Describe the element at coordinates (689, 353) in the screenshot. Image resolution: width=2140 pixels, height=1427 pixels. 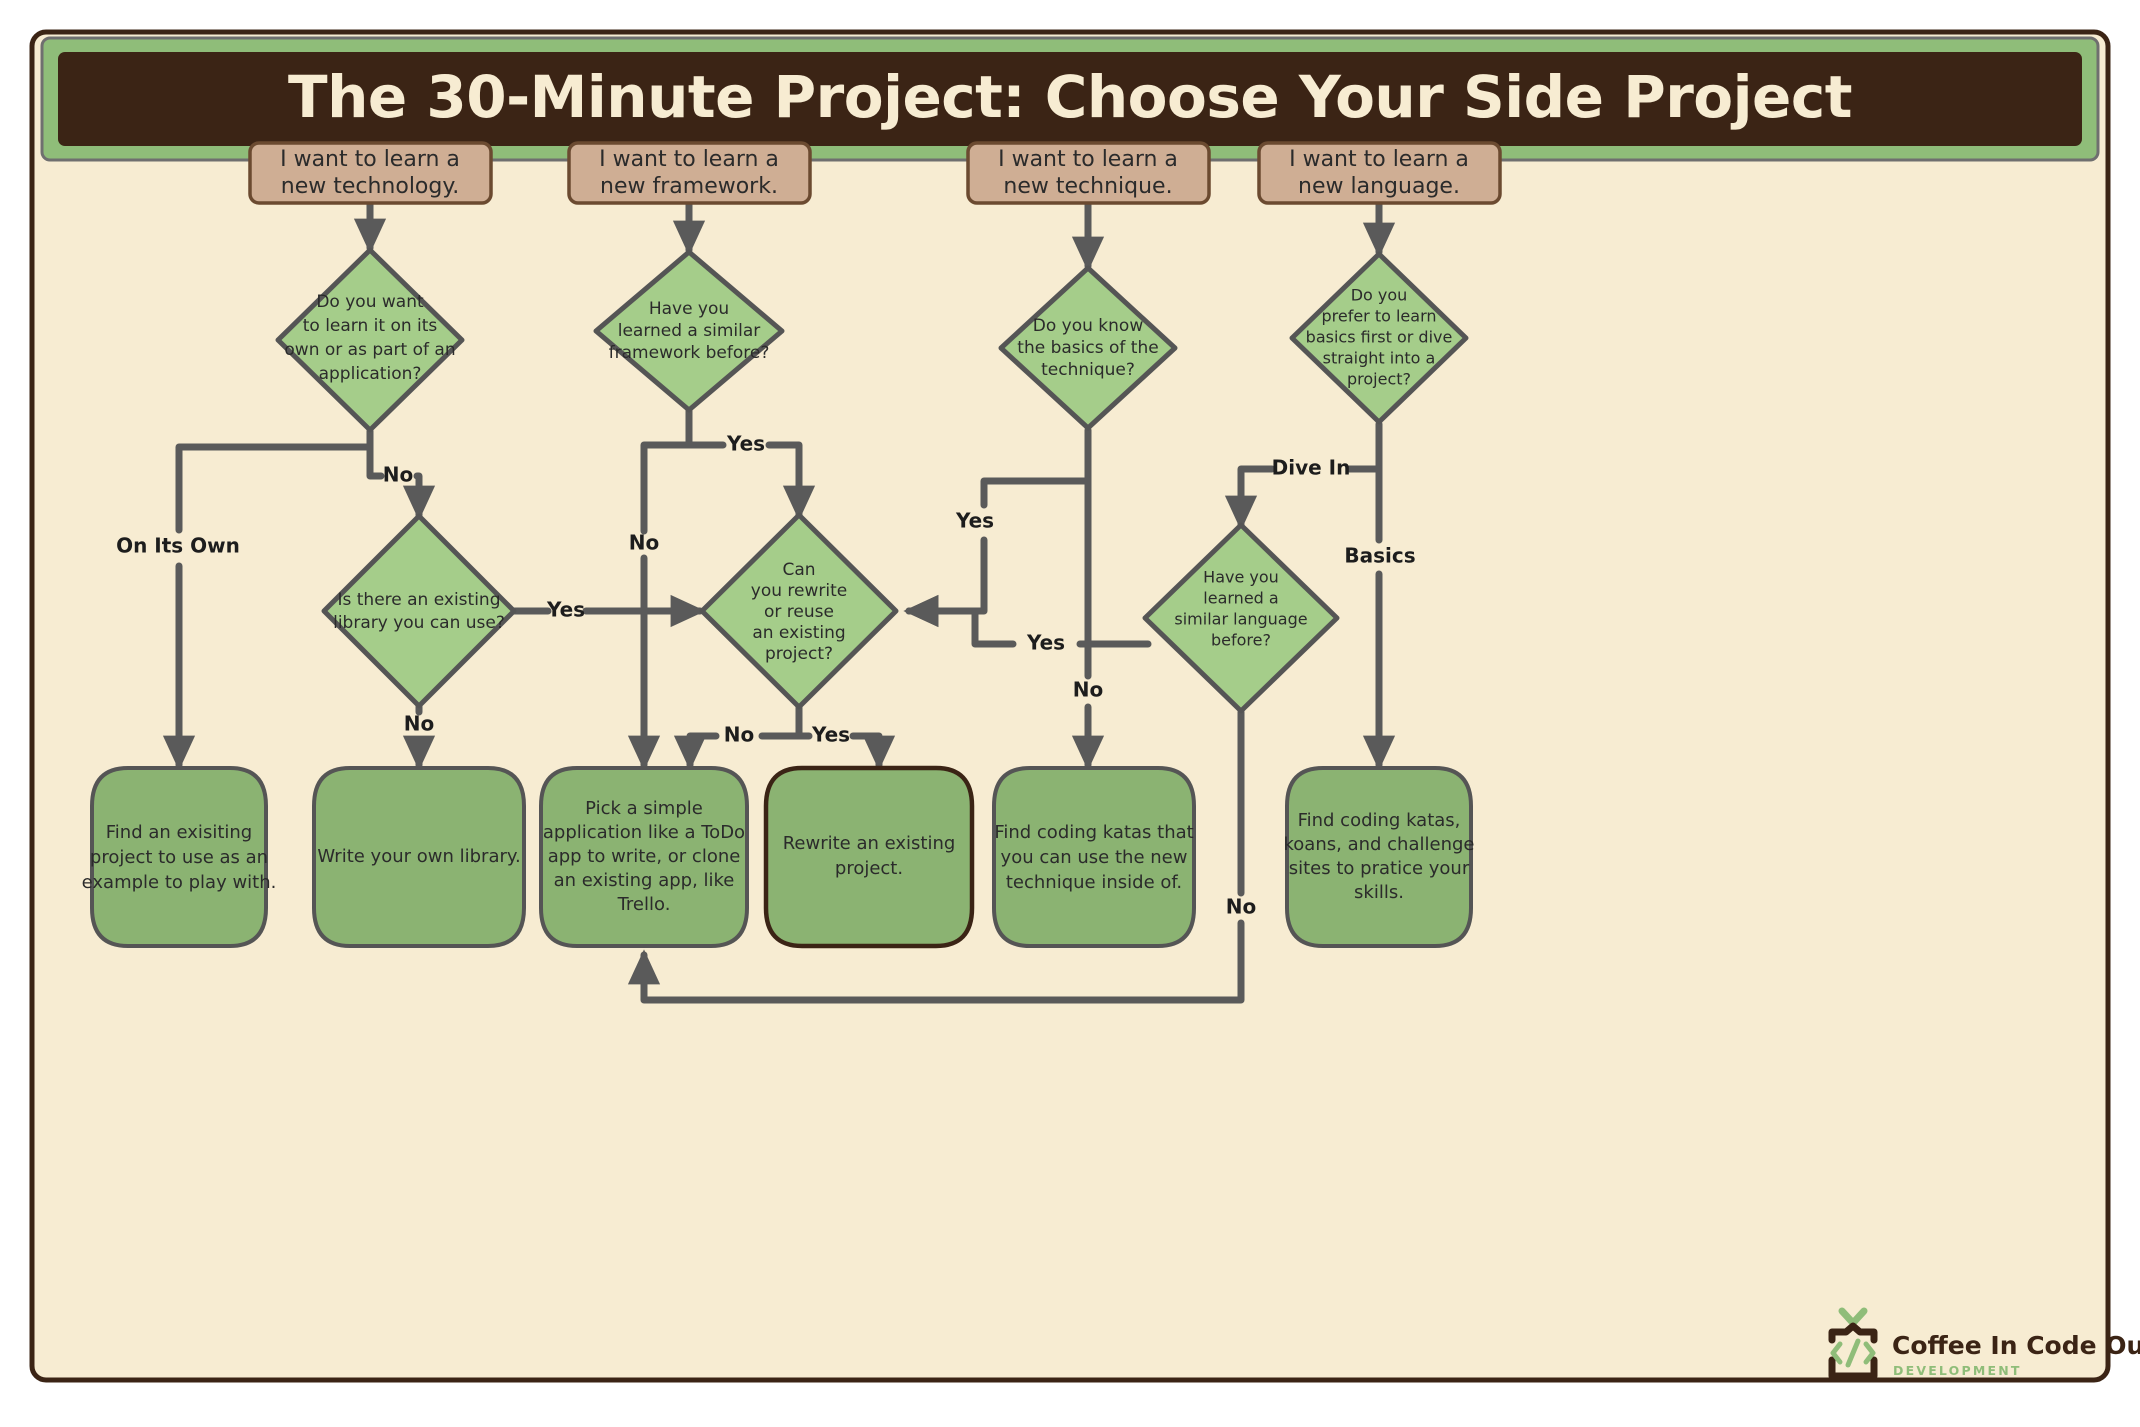
I see `decision-similar-framework-l3: framework before?` at that location.